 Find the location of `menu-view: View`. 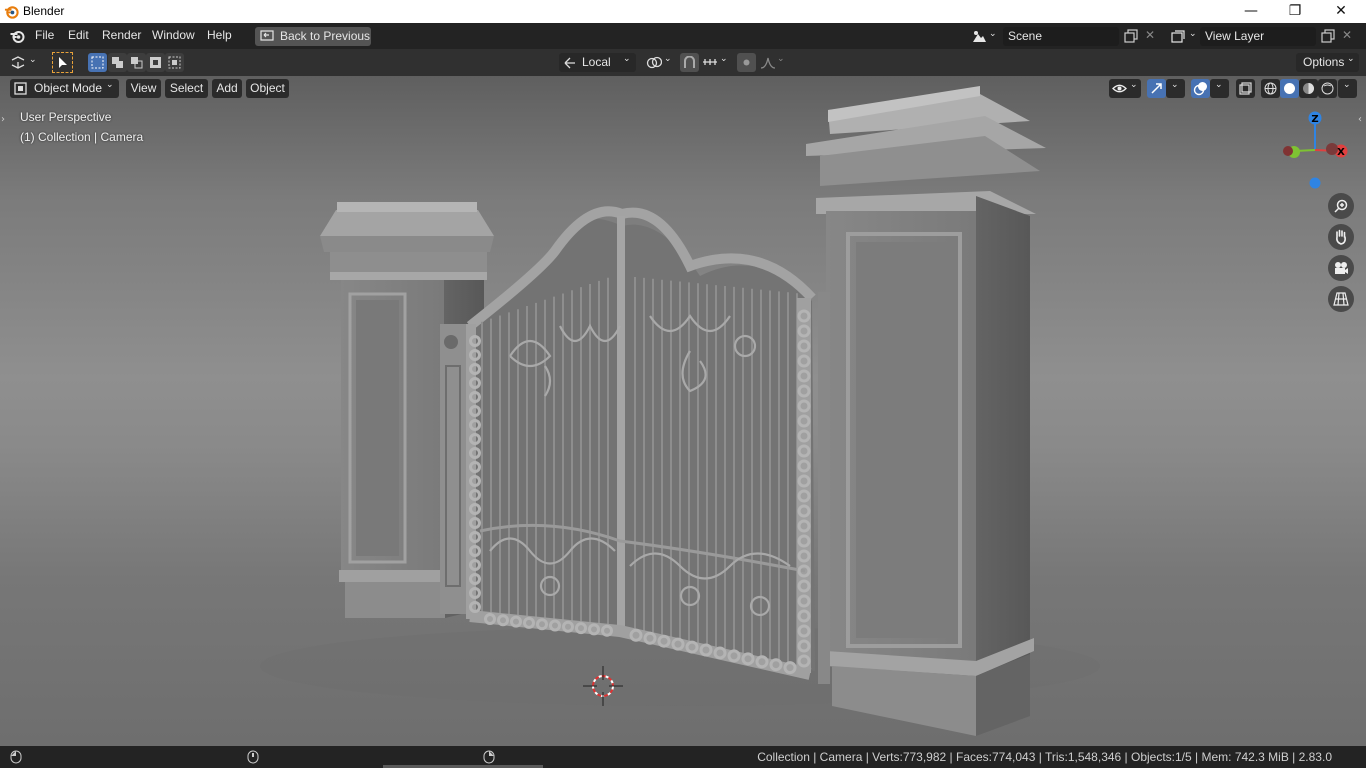

menu-view: View is located at coordinates (143, 88).